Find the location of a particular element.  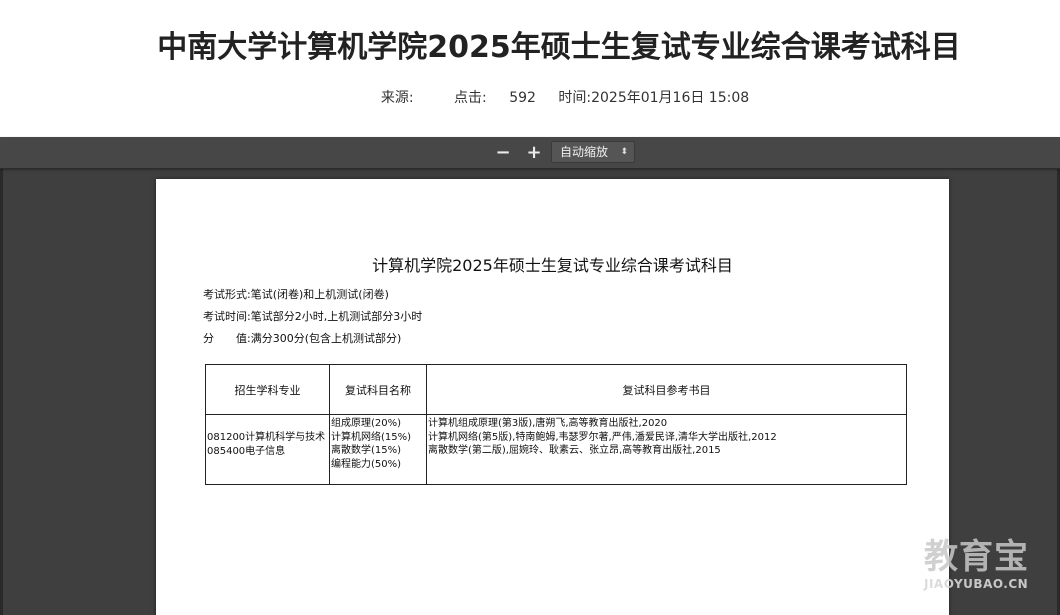

time-label: 时间: is located at coordinates (575, 98).